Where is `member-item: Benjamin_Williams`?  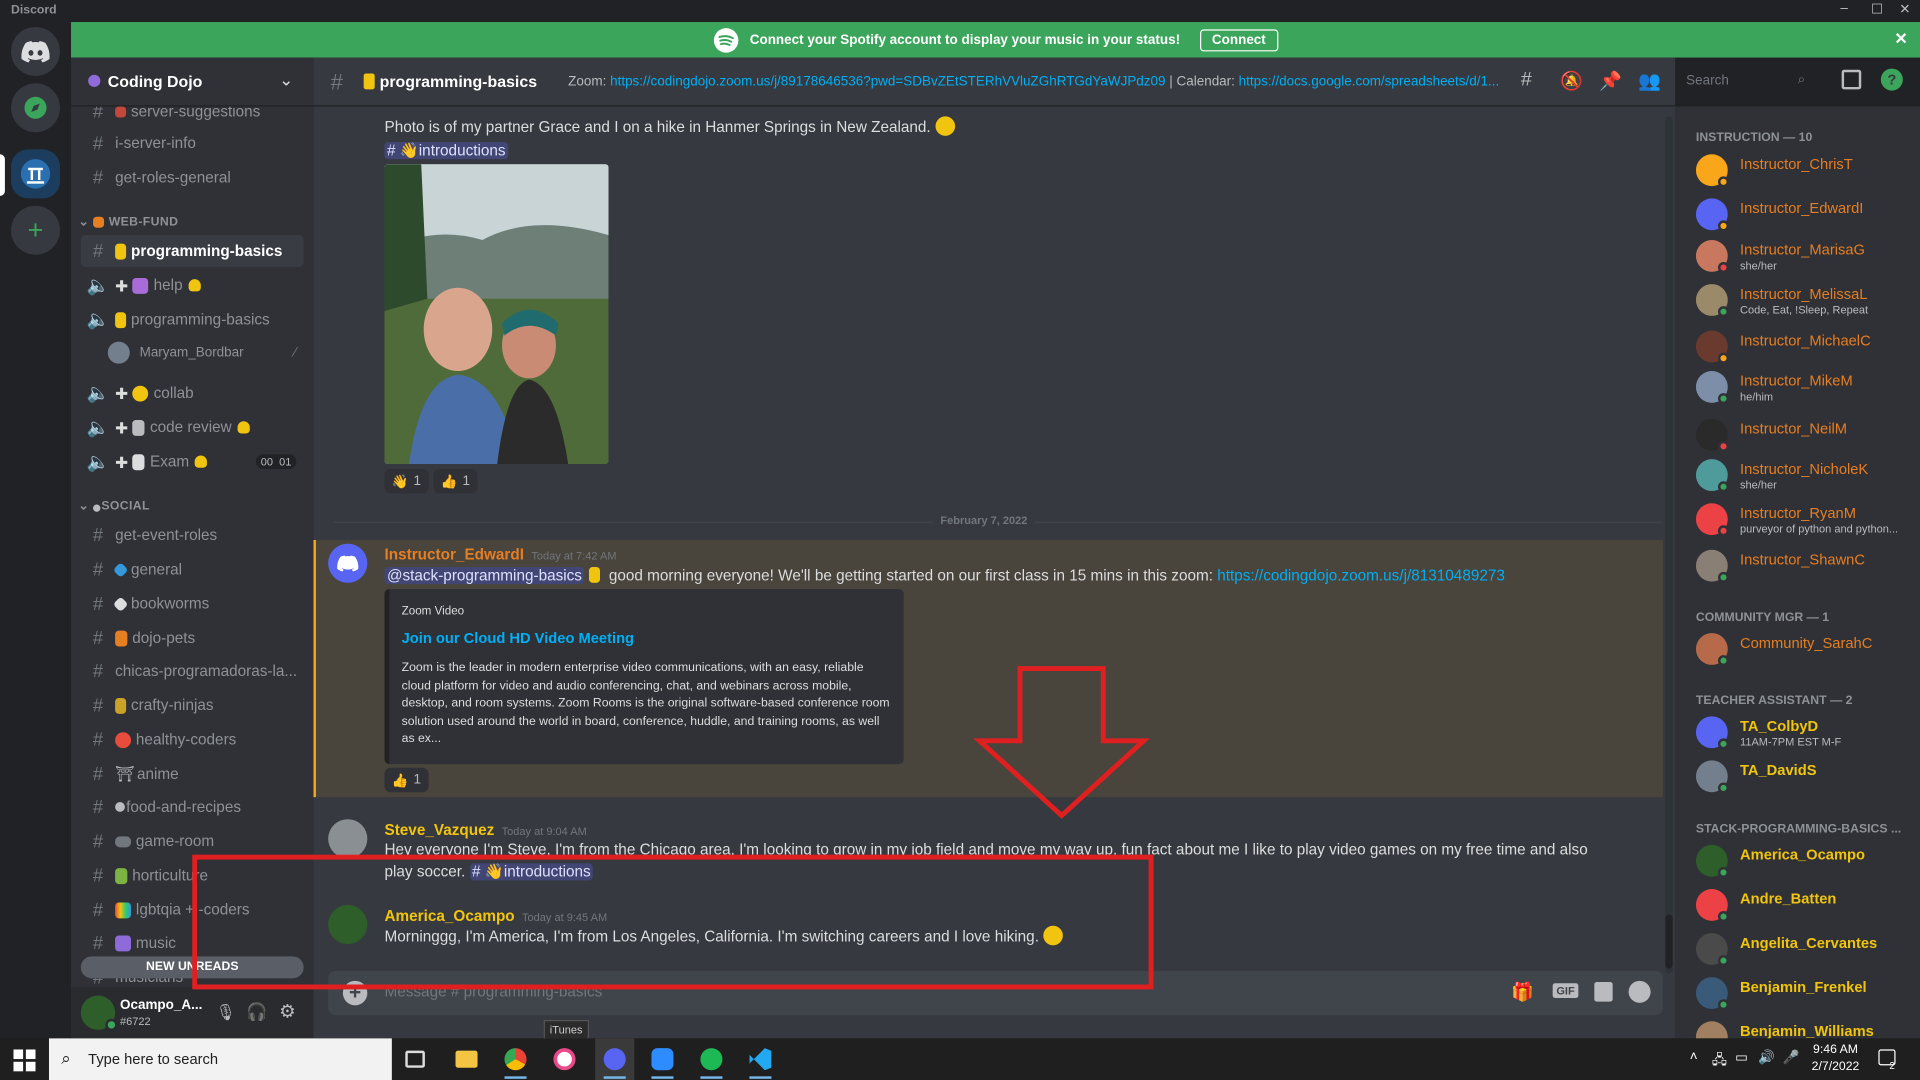 member-item: Benjamin_Williams is located at coordinates (1805, 1029).